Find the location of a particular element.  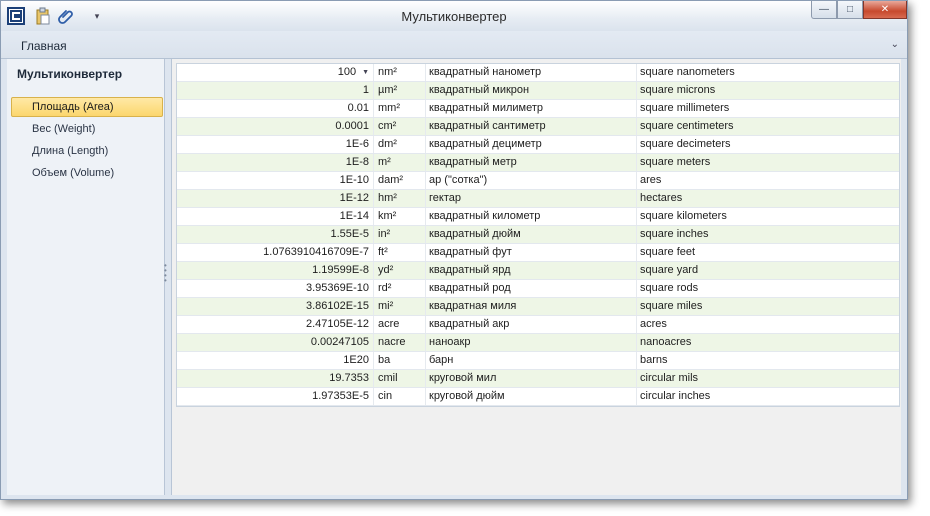

value-cell: 1 is located at coordinates (275, 90).